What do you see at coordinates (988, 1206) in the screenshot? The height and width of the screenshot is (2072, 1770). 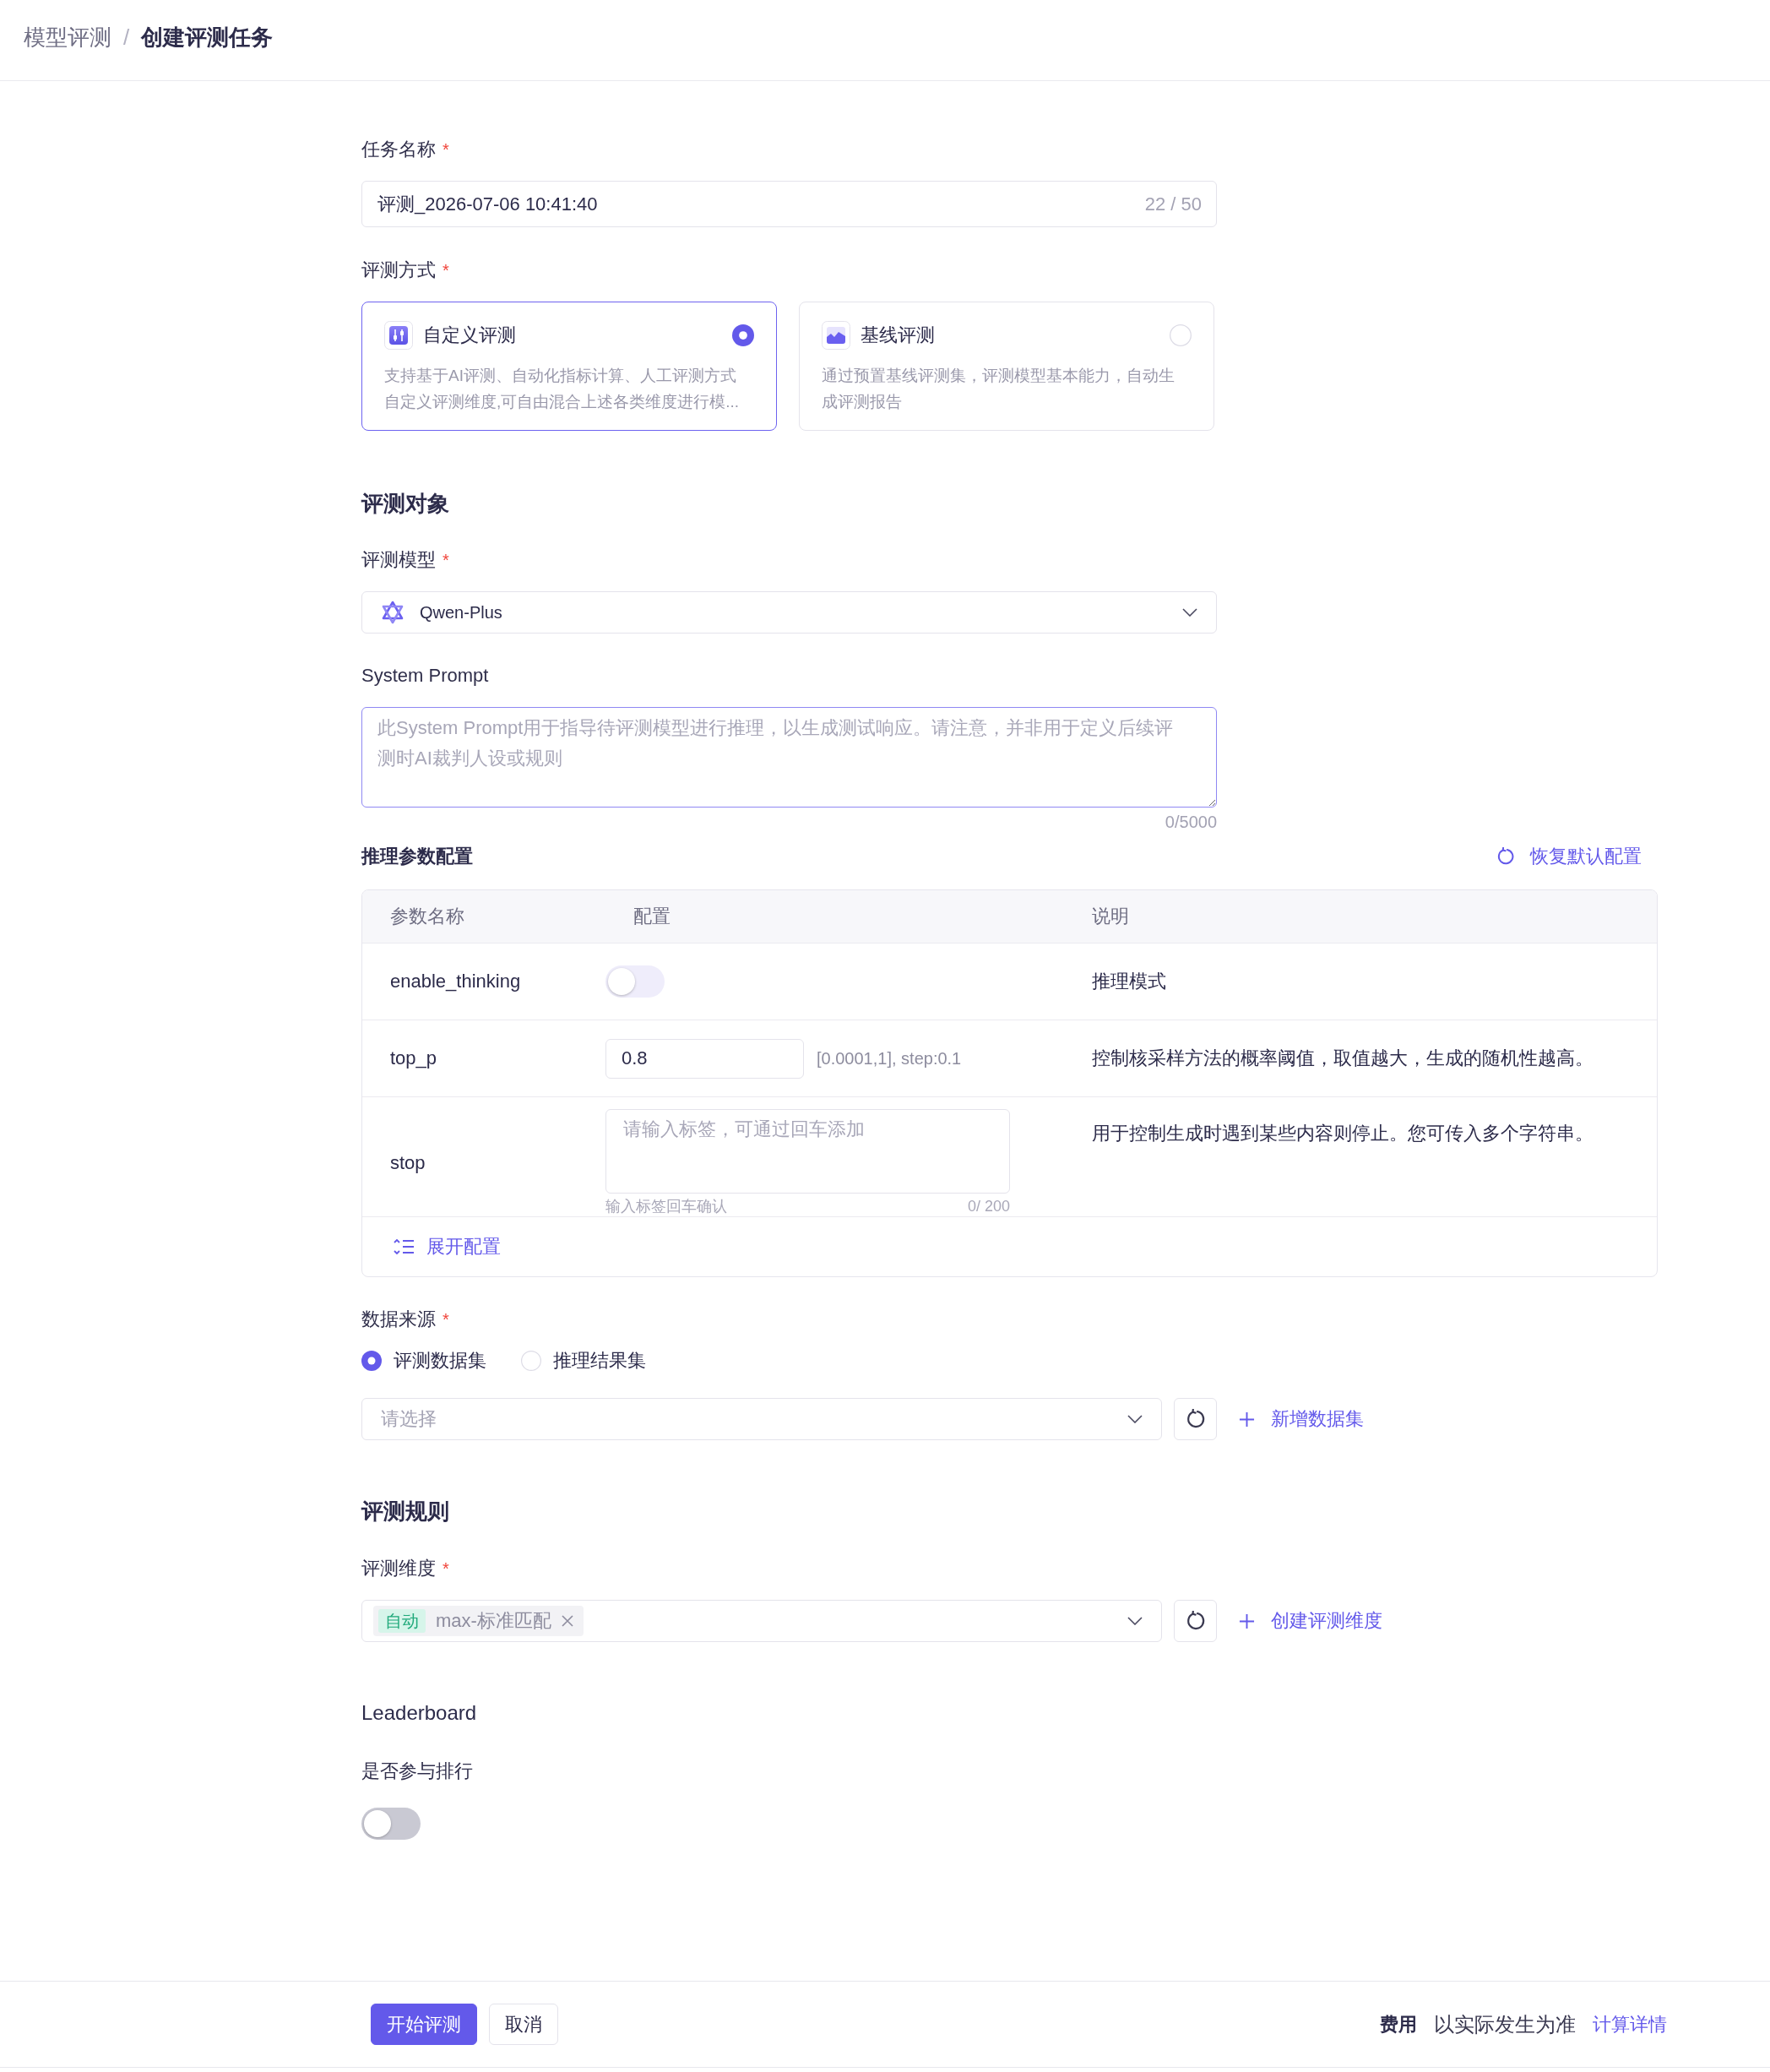 I see `char-counter: 0/ 200` at bounding box center [988, 1206].